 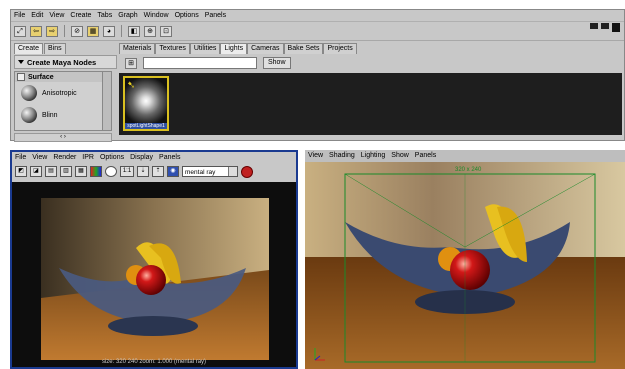 What do you see at coordinates (156, 15) in the screenshot?
I see `menu-window: Window` at bounding box center [156, 15].